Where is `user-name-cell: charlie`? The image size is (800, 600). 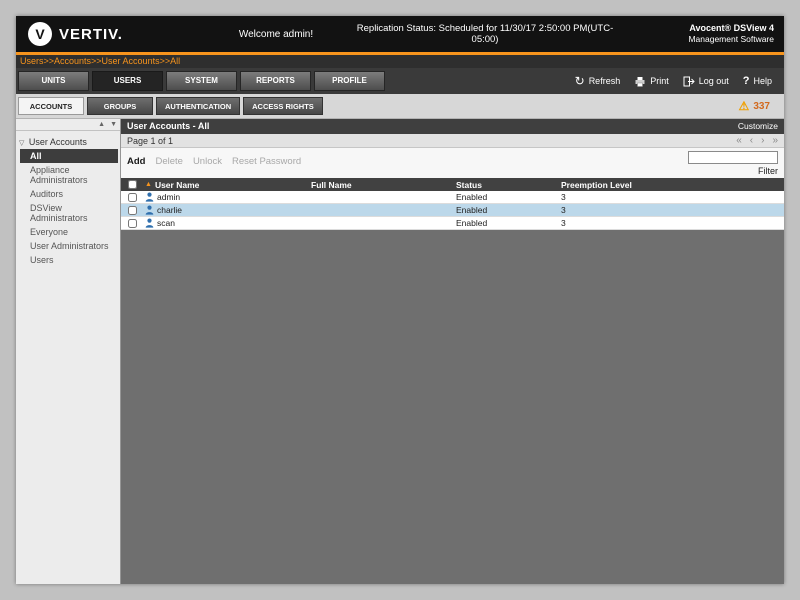
user-name-cell: charlie is located at coordinates (226, 210).